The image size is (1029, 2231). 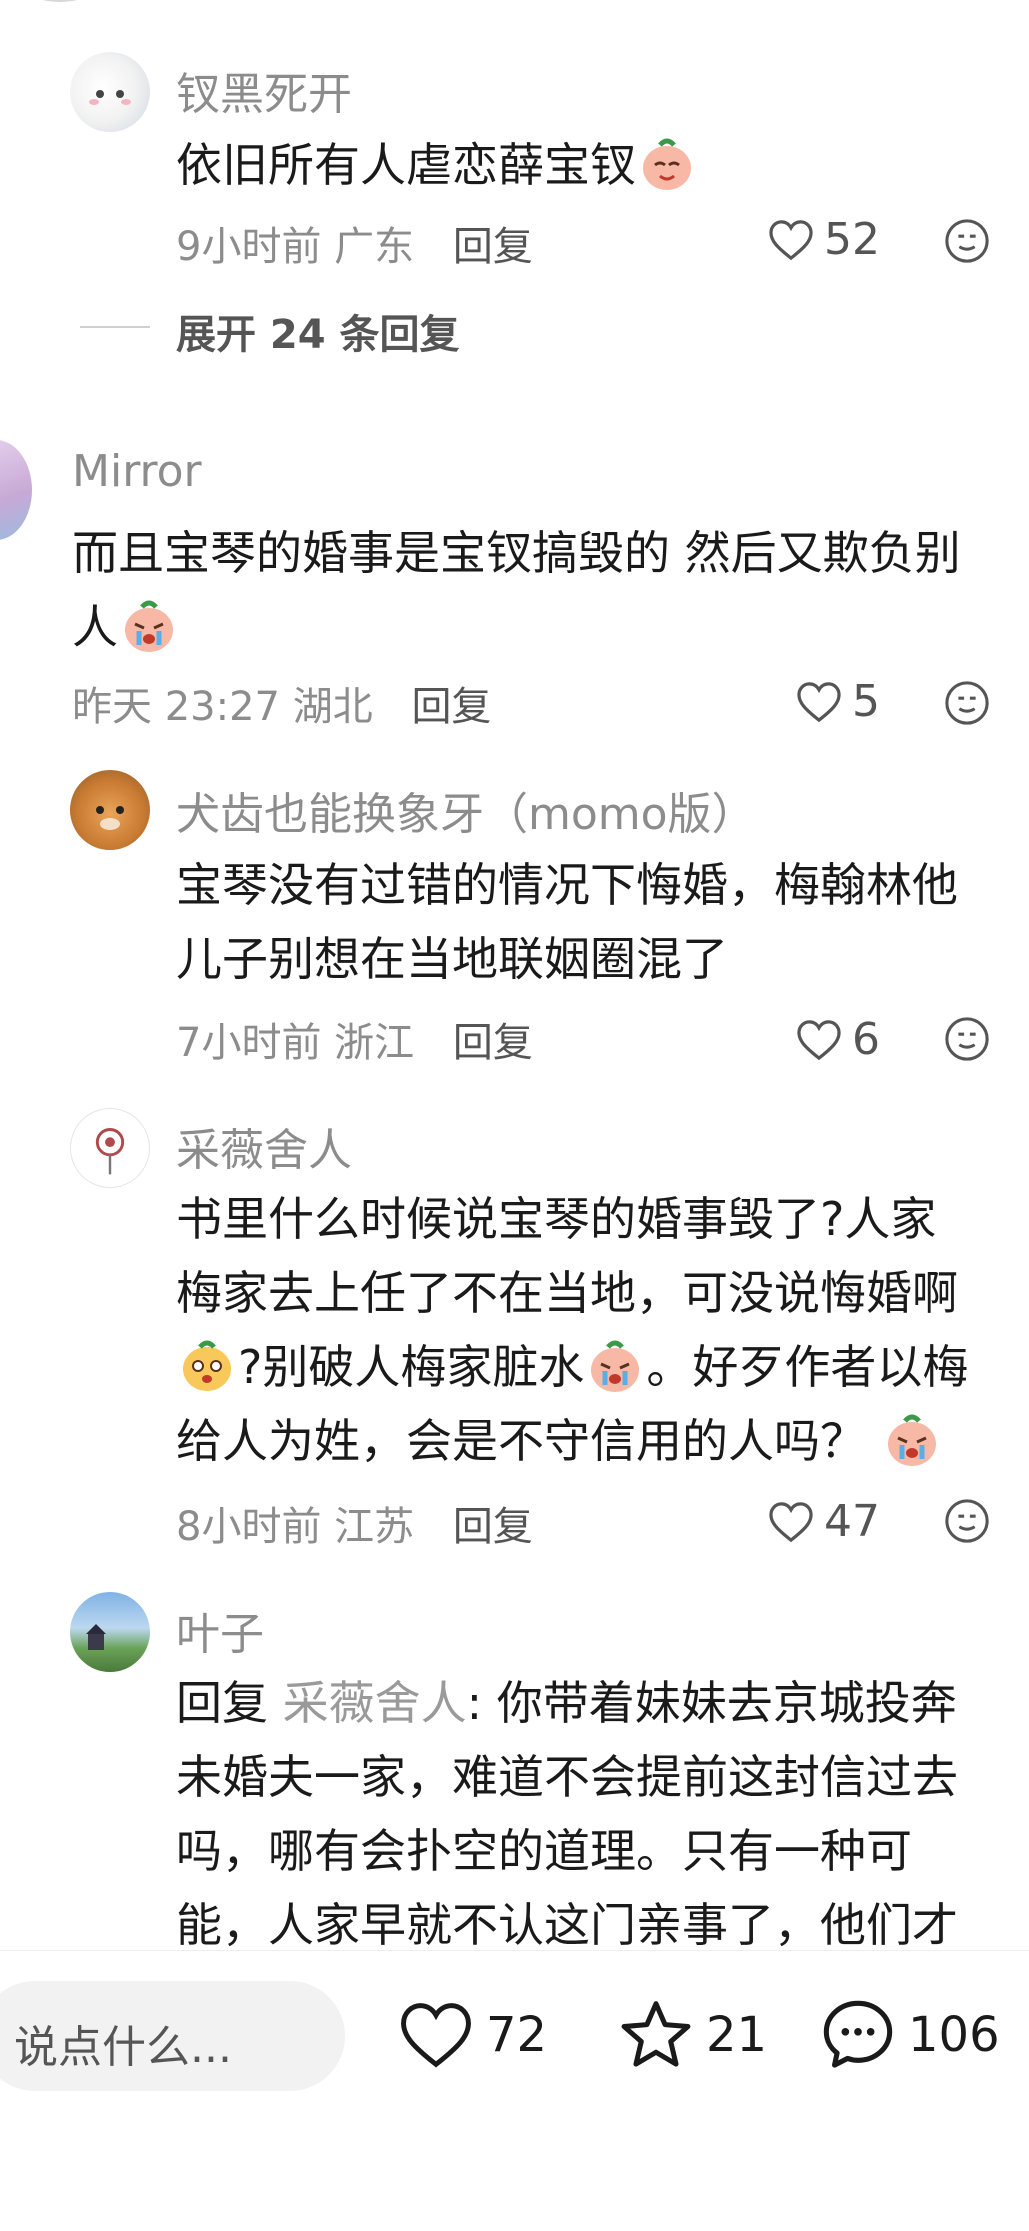 I want to click on surprised-emoji-icon, so click(x=207, y=1366).